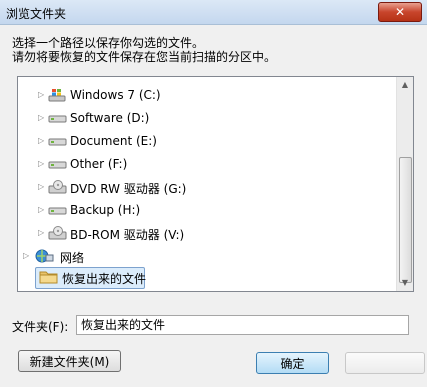 This screenshot has width=427, height=387. I want to click on instruction-line-1: 选择一个路径以保存你勾选的文件。, so click(108, 43).